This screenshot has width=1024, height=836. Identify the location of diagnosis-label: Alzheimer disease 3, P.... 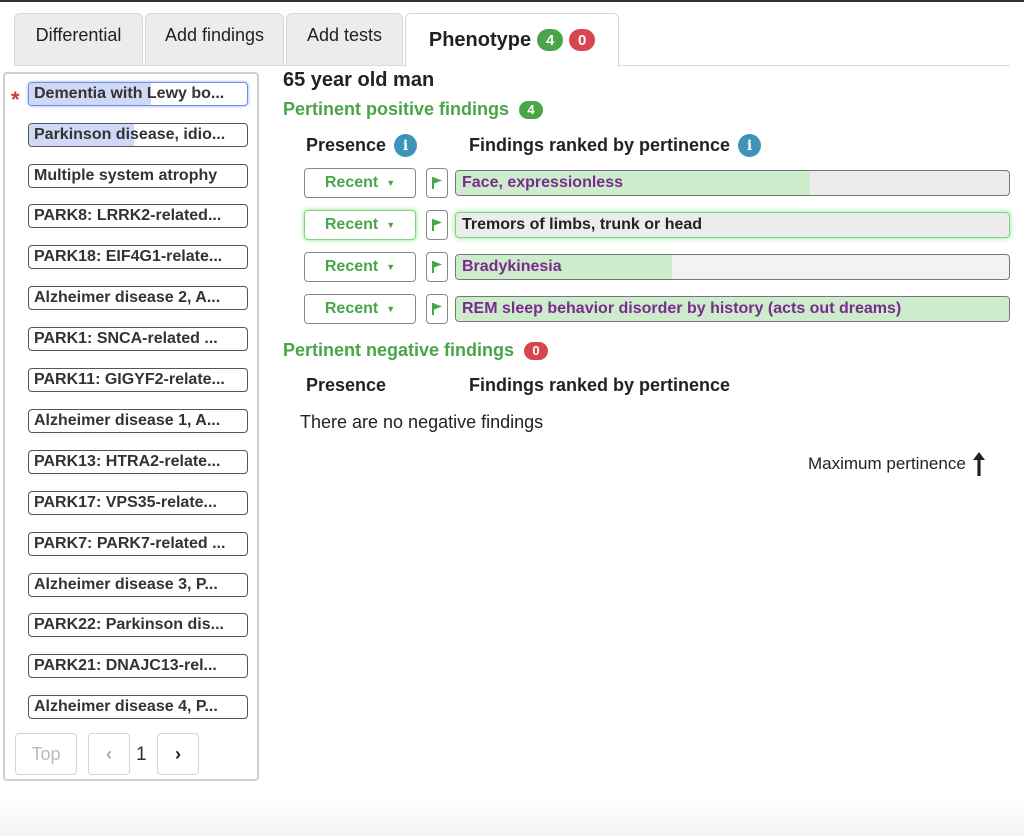
(126, 584).